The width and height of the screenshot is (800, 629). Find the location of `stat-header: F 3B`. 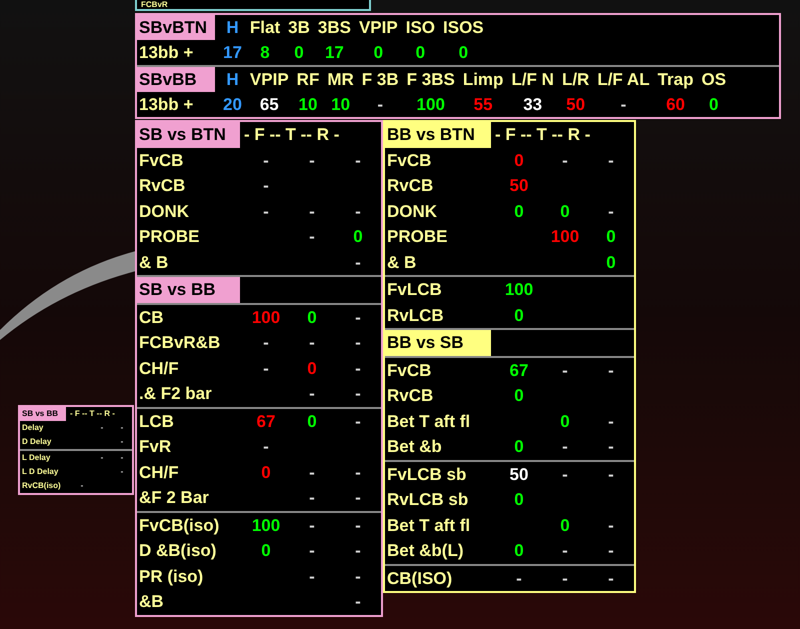

stat-header: F 3B is located at coordinates (380, 80).